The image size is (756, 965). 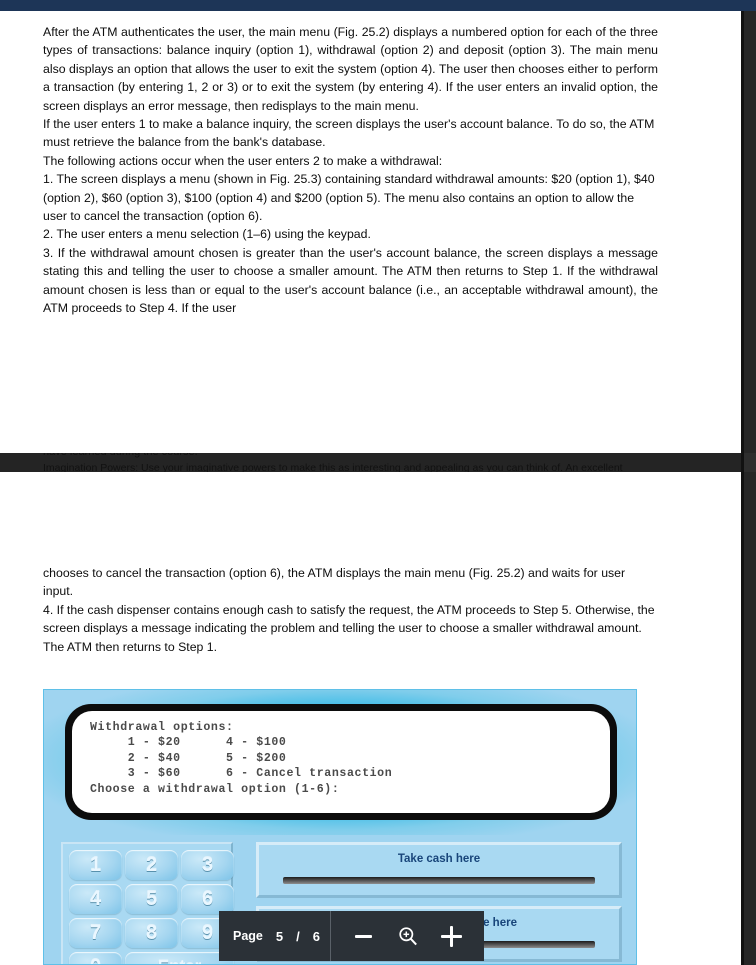 What do you see at coordinates (151, 899) in the screenshot?
I see `keypad-key-5: 5` at bounding box center [151, 899].